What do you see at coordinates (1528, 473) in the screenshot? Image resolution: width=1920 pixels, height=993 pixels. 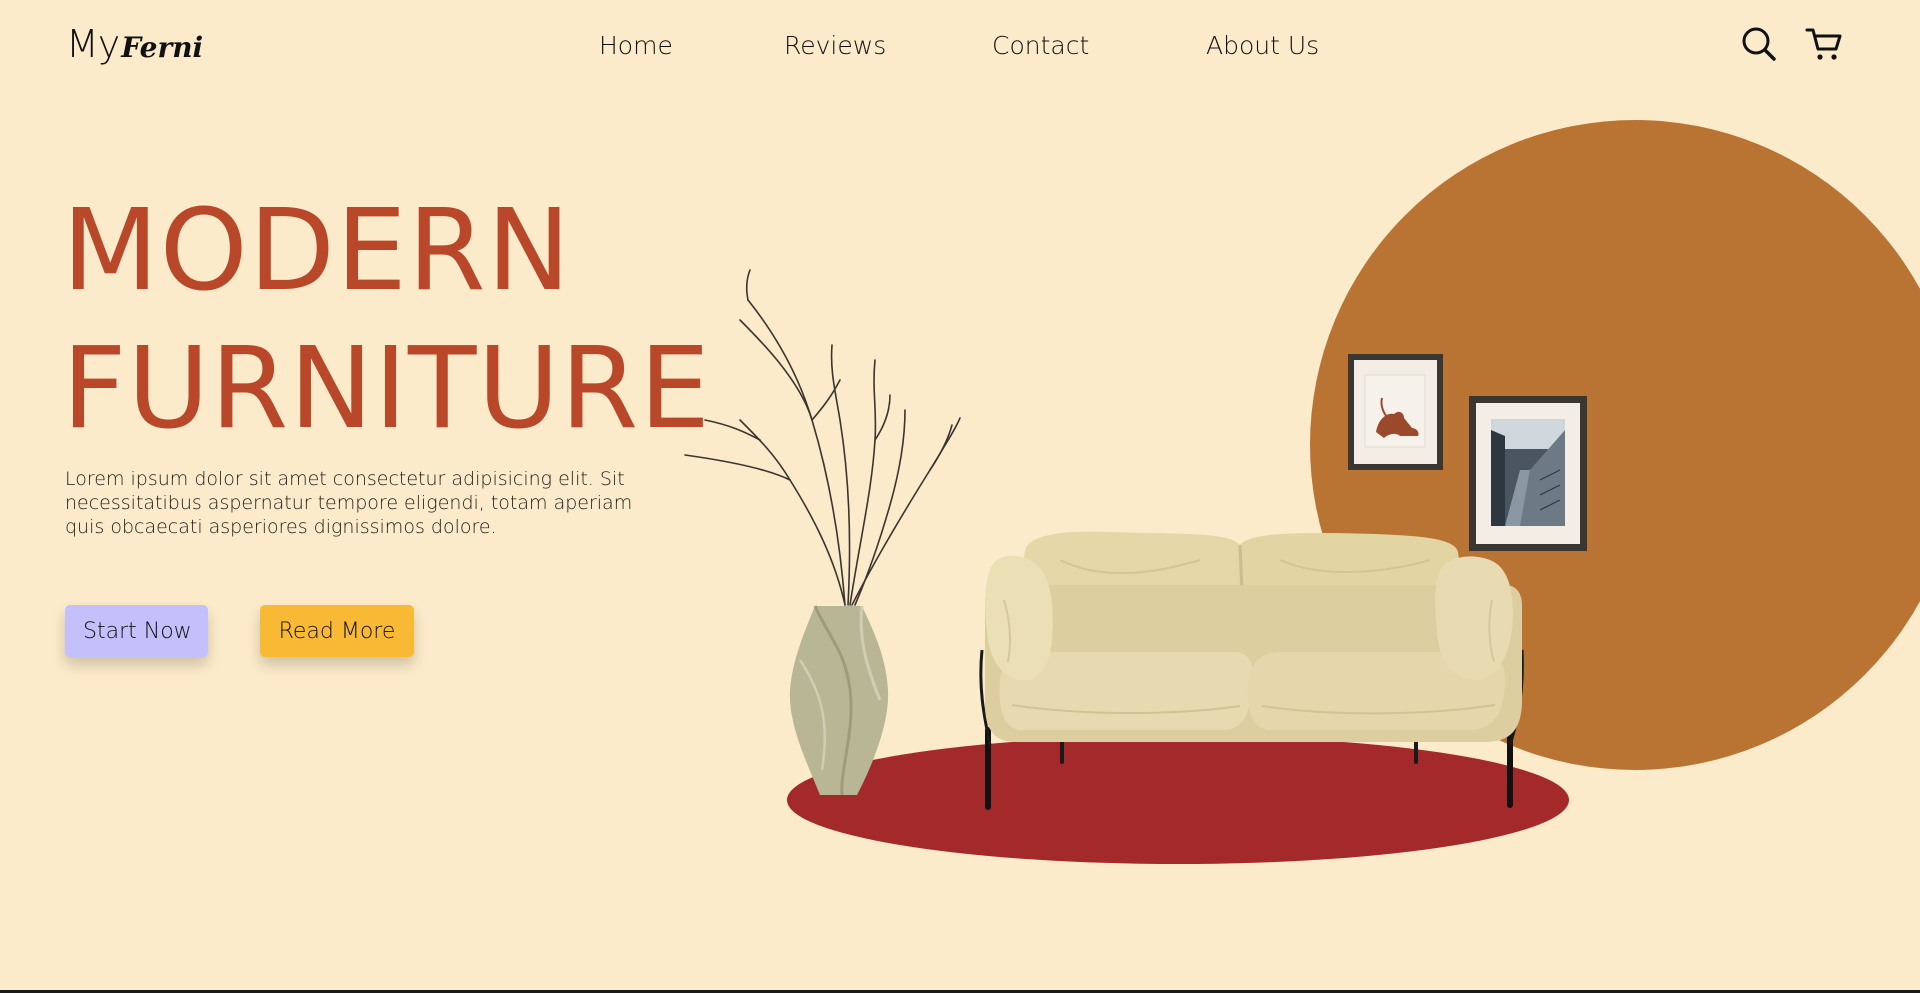 I see `wall-frame-city` at bounding box center [1528, 473].